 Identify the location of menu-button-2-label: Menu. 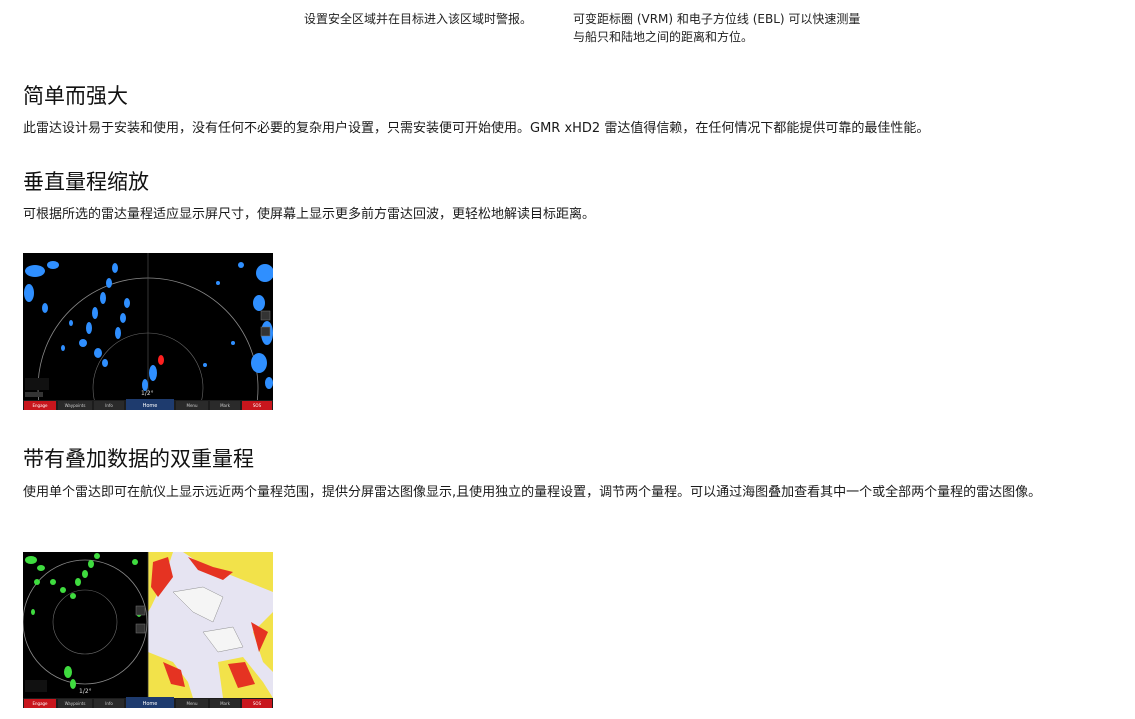
(192, 703).